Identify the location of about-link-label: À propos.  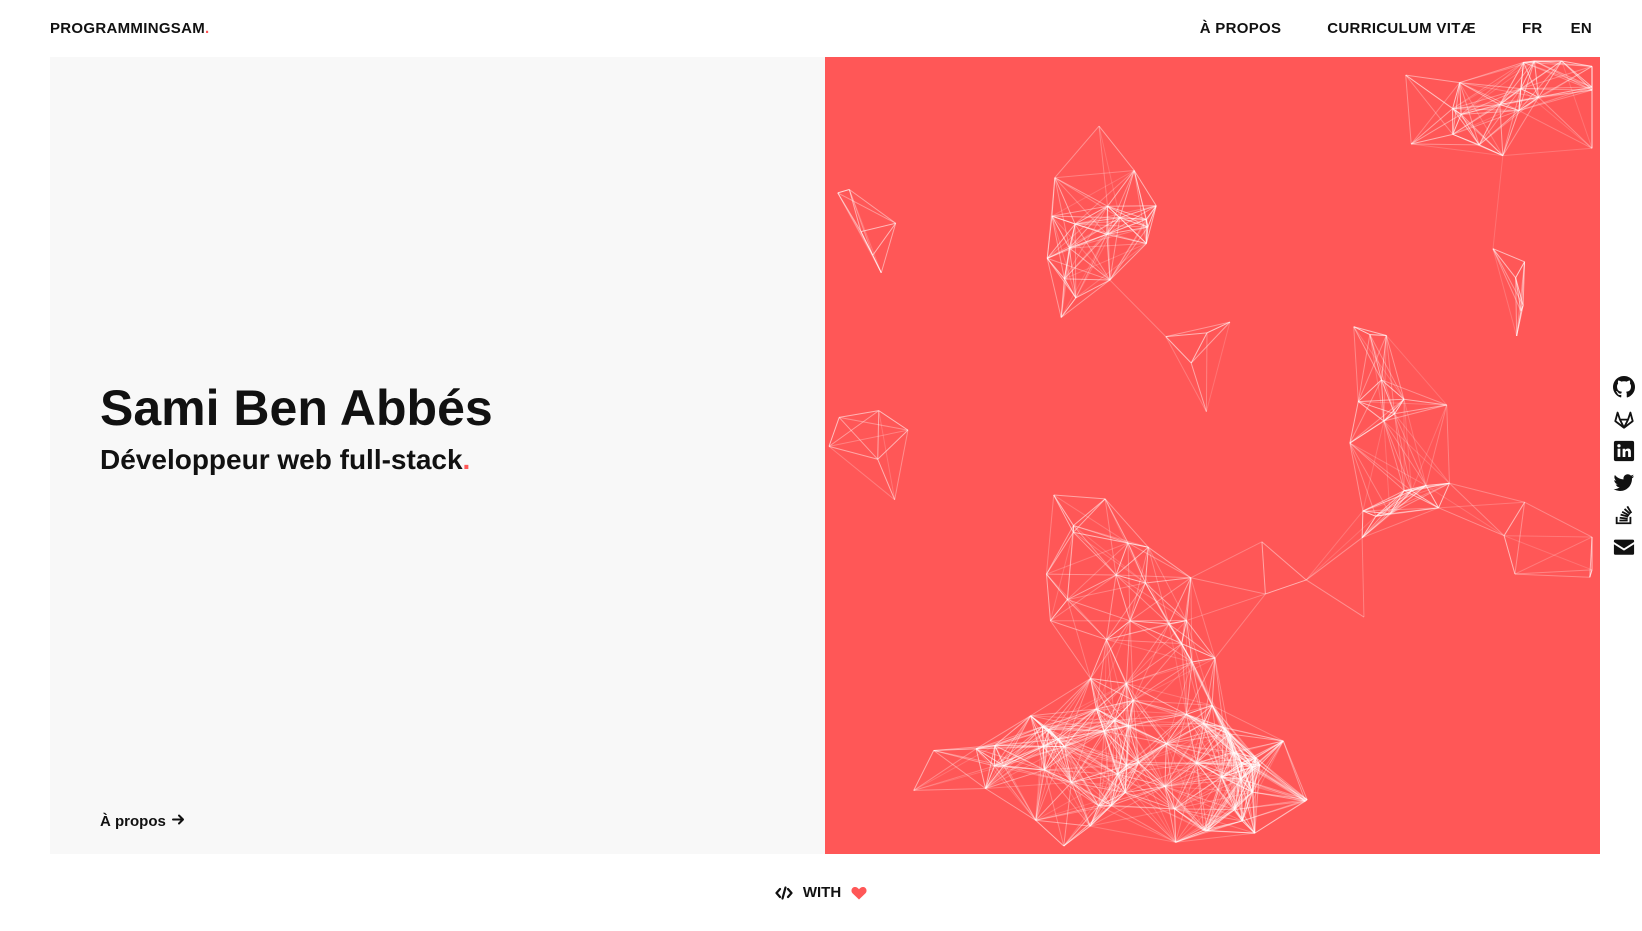
(133, 821).